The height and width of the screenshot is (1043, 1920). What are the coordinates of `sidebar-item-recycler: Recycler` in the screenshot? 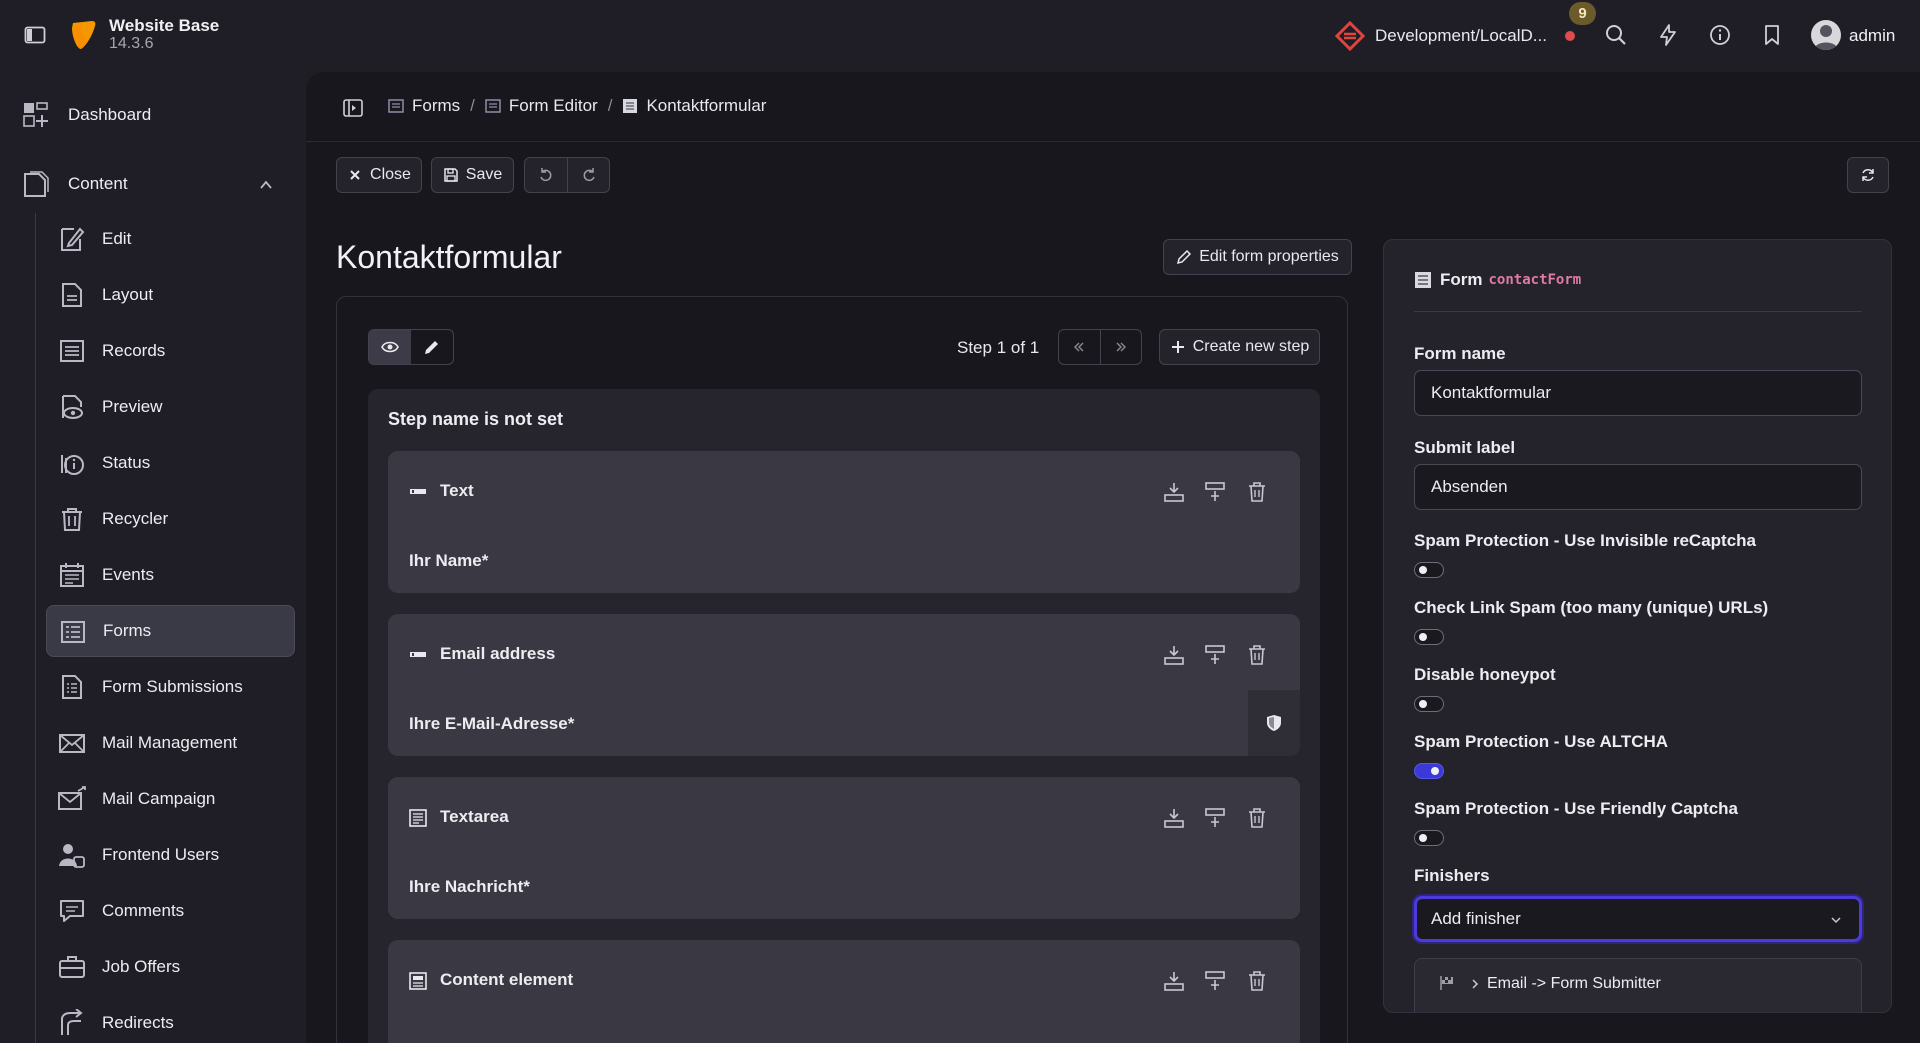 It's located at (170, 519).